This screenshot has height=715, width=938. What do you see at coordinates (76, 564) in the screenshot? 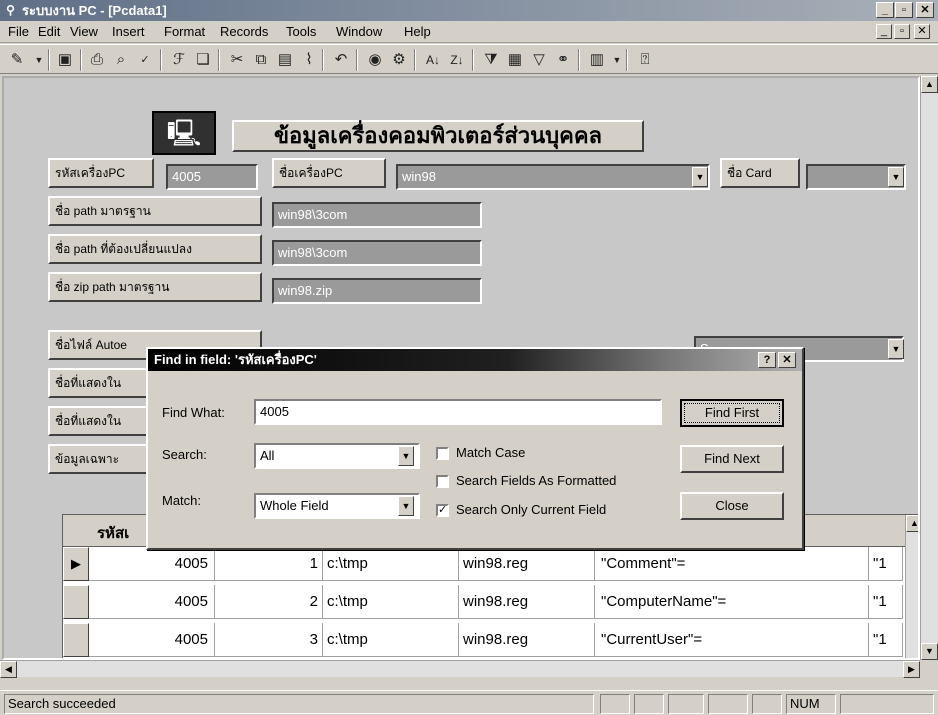
I see `record-selector-icon: ▶` at bounding box center [76, 564].